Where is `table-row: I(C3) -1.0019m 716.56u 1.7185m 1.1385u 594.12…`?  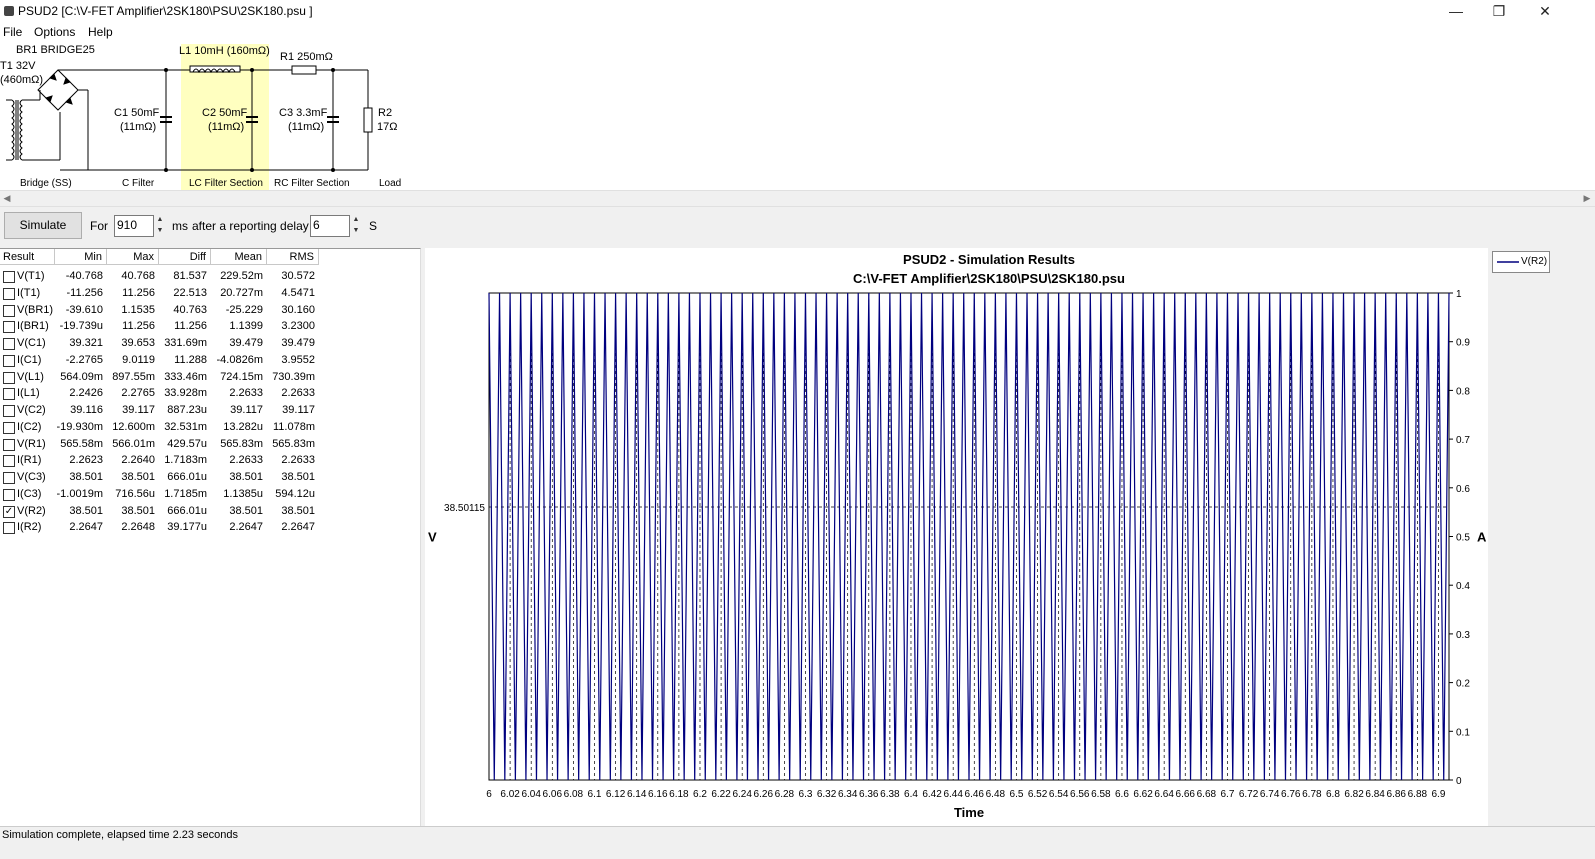 table-row: I(C3) -1.0019m 716.56u 1.7185m 1.1385u 594.12… is located at coordinates (210, 494).